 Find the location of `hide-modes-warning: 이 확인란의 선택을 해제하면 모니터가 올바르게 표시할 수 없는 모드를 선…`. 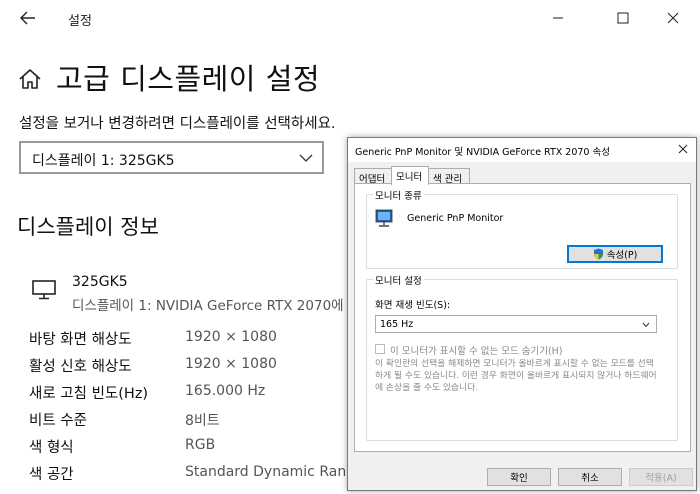

hide-modes-warning: 이 확인란의 선택을 해제하면 모니터가 올바르게 표시할 수 없는 모드를 선… is located at coordinates (516, 376).